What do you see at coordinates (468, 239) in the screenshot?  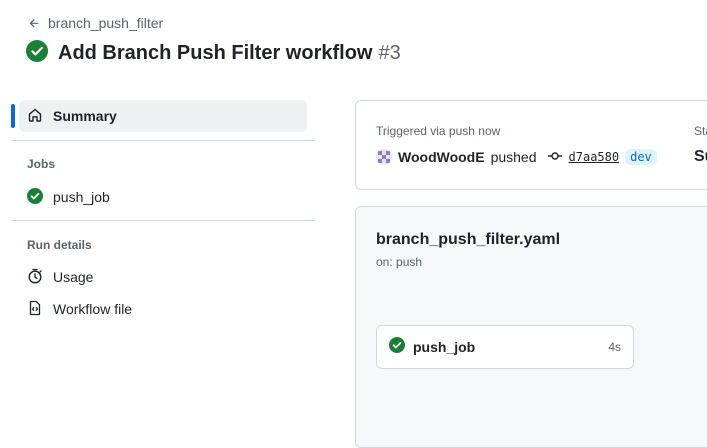 I see `workflow-file-name: branch_push_filter.yaml` at bounding box center [468, 239].